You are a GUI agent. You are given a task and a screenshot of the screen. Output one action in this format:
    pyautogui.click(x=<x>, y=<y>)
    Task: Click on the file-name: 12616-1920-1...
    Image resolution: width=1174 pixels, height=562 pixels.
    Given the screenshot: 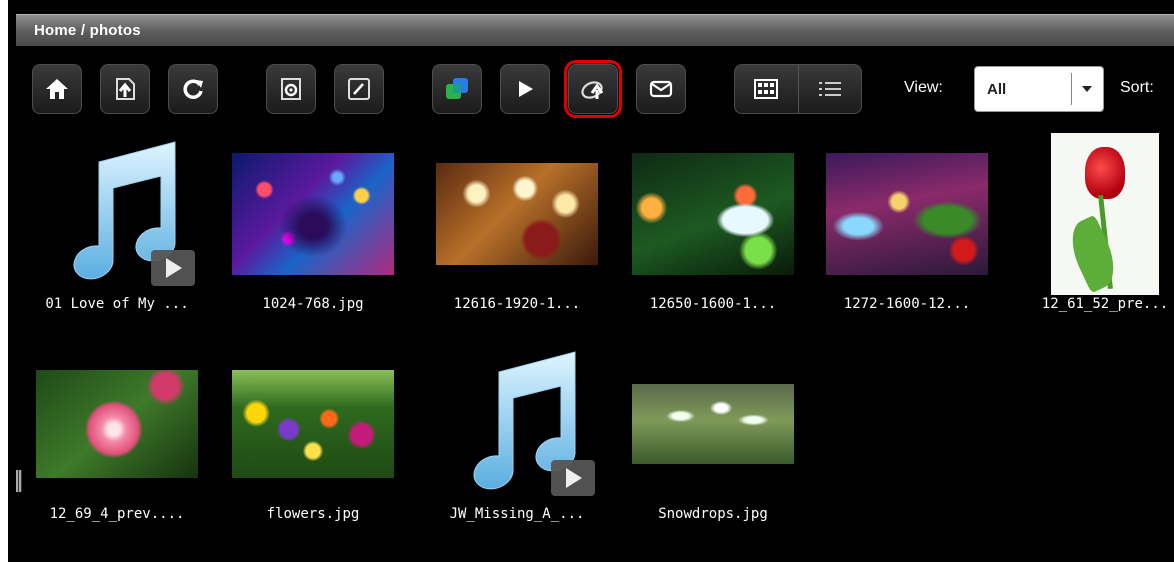 What is the action you would take?
    pyautogui.click(x=517, y=304)
    